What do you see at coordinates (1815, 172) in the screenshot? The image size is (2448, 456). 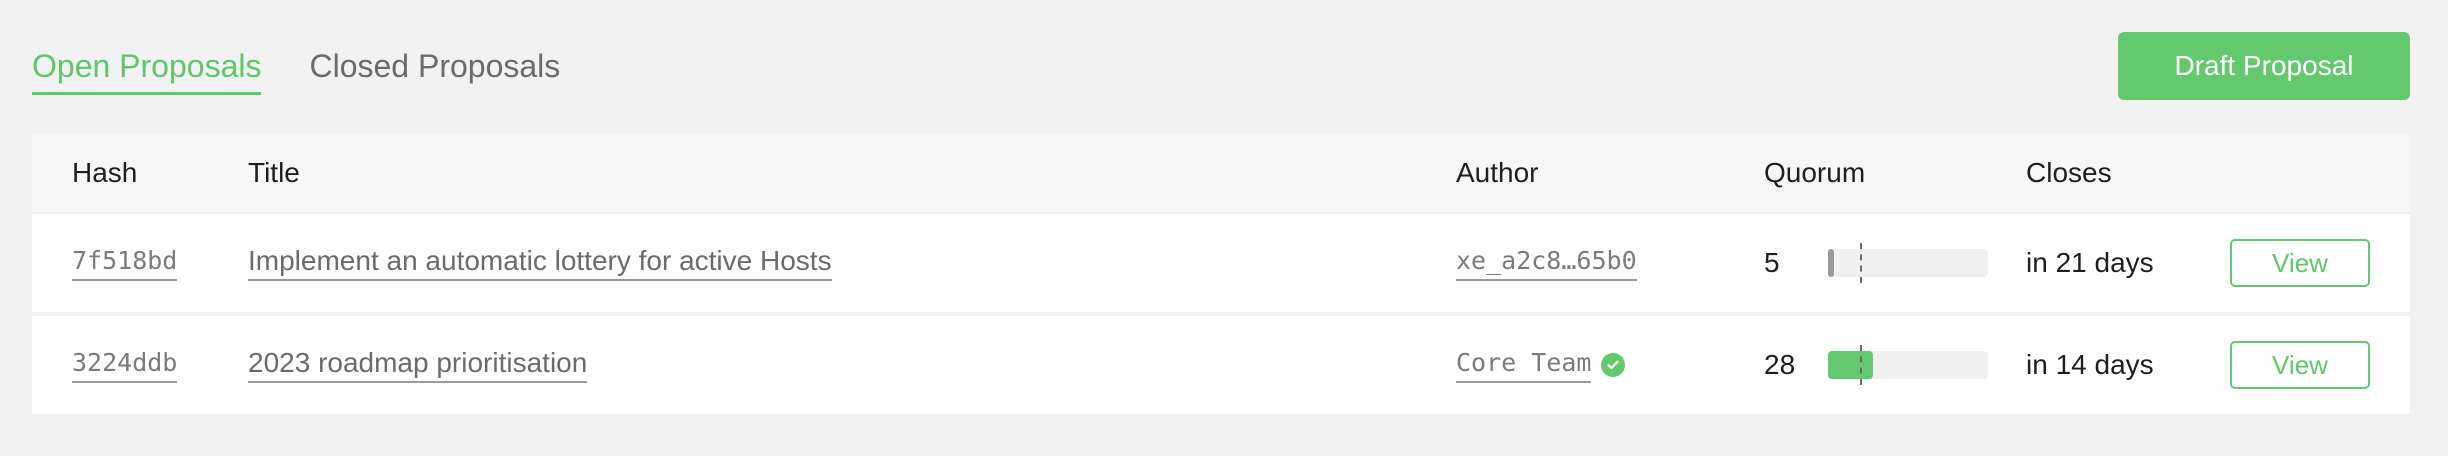 I see `column-header-quorum: Quorum` at bounding box center [1815, 172].